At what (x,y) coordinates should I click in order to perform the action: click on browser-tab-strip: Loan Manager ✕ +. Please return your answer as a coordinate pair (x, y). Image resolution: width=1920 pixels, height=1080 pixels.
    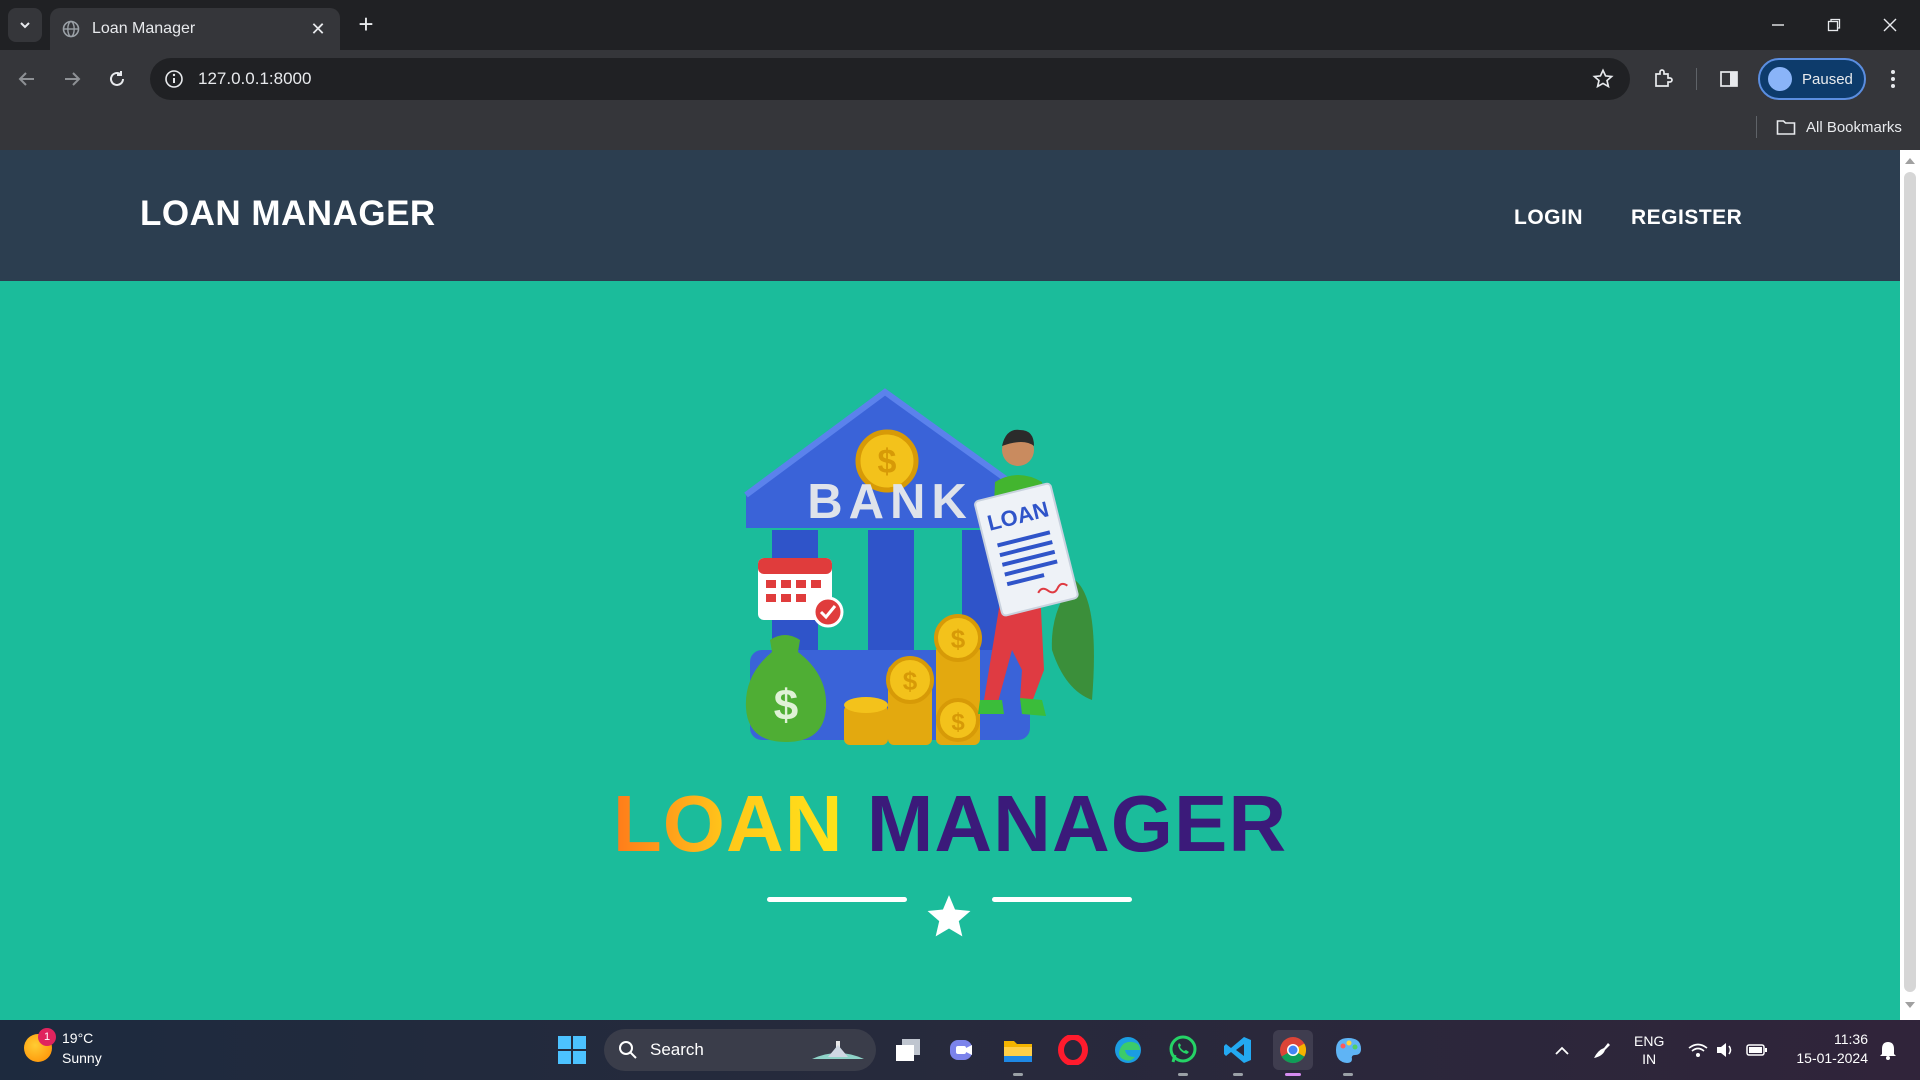
    Looking at the image, I should click on (960, 25).